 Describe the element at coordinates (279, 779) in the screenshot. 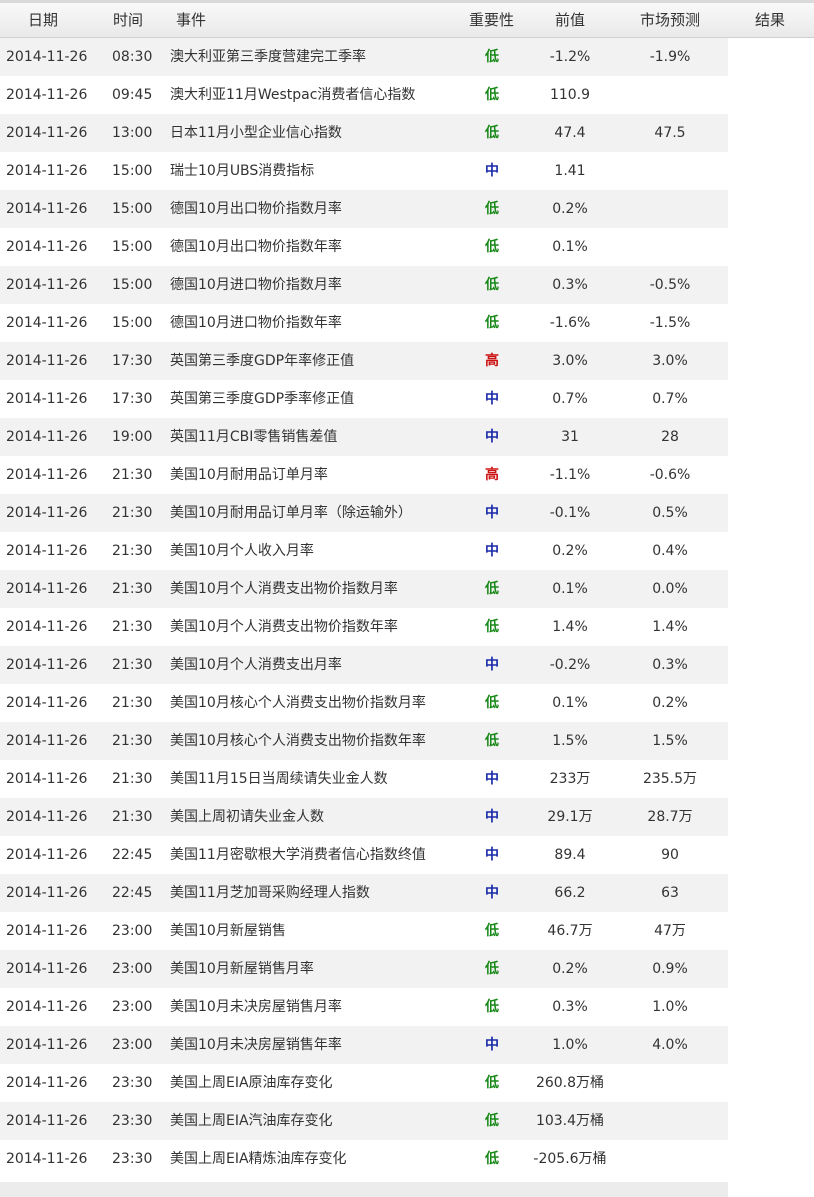

I see `row-event: 美国11月15日当周续请失业金人数` at that location.